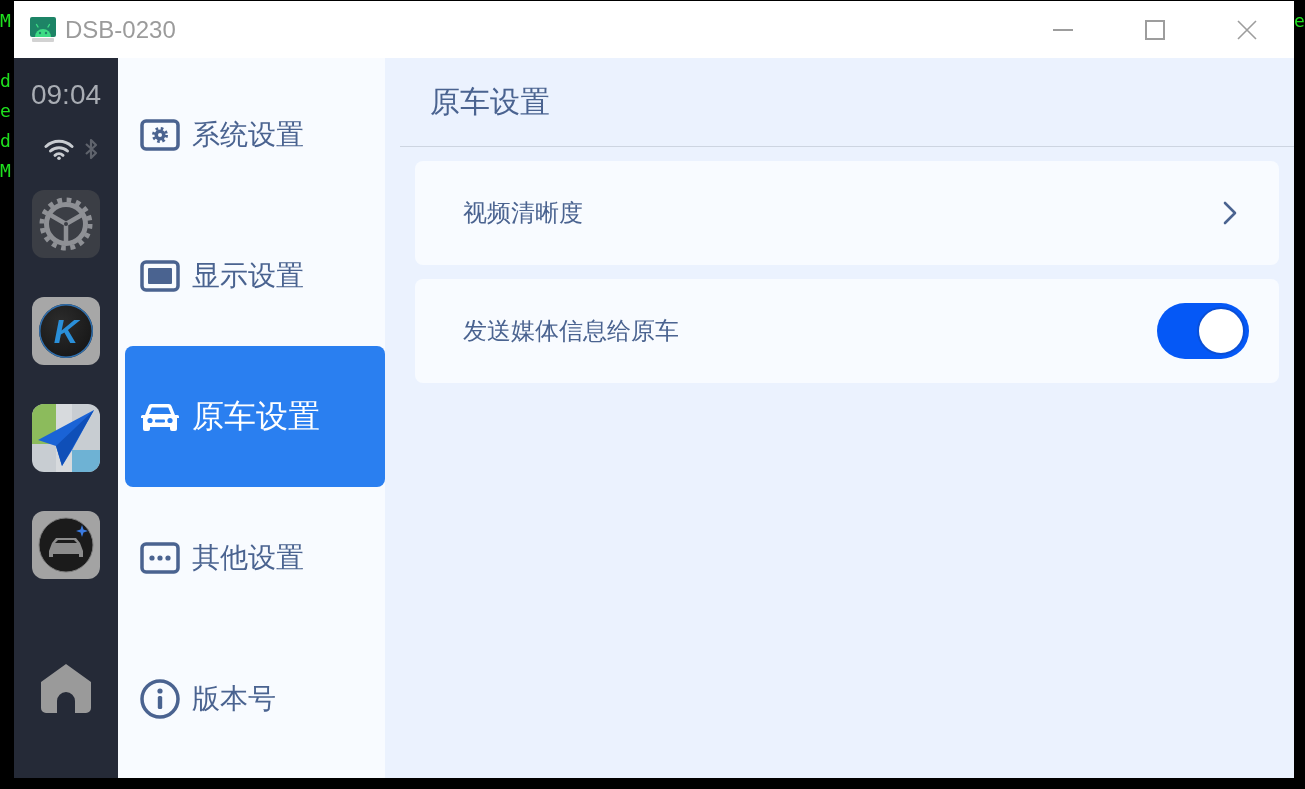  What do you see at coordinates (91, 149) in the screenshot?
I see `bluetooth-icon` at bounding box center [91, 149].